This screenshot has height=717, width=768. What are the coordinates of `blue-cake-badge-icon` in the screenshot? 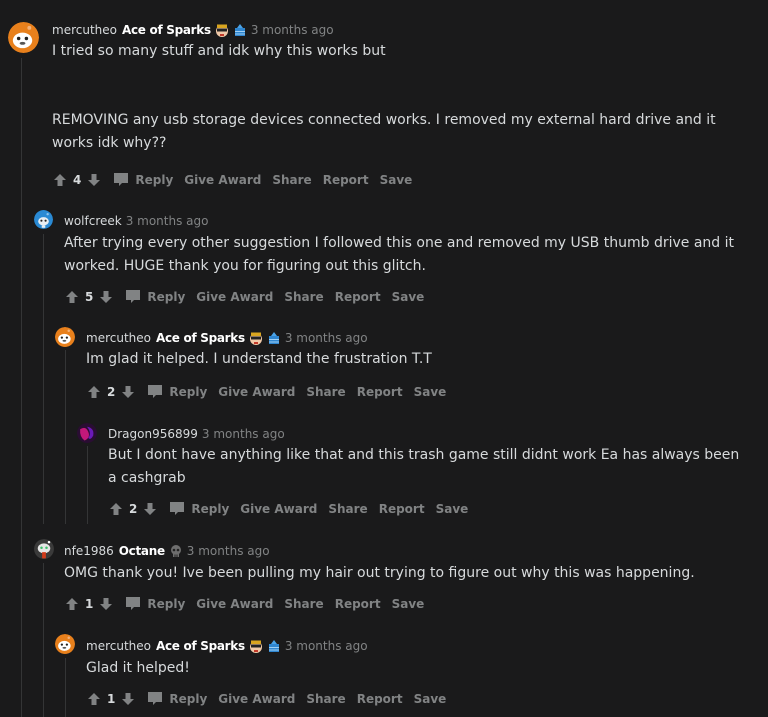 It's located at (274, 338).